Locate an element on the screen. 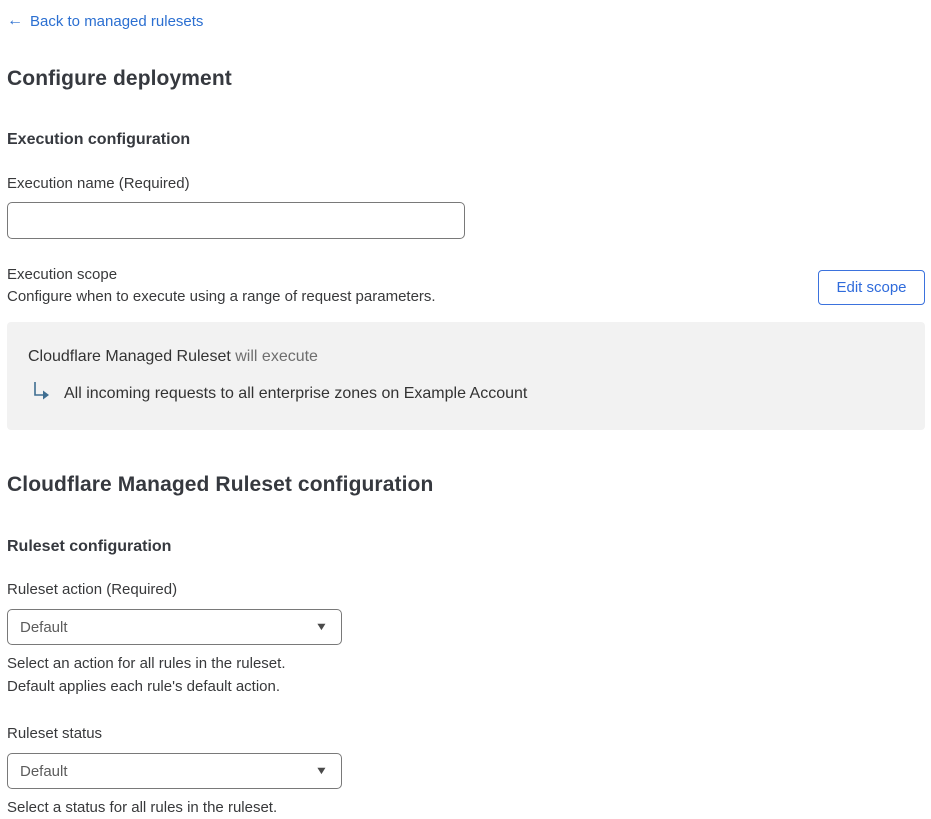 Image resolution: width=931 pixels, height=819 pixels. execution-name-label: Execution name (Required) is located at coordinates (98, 183).